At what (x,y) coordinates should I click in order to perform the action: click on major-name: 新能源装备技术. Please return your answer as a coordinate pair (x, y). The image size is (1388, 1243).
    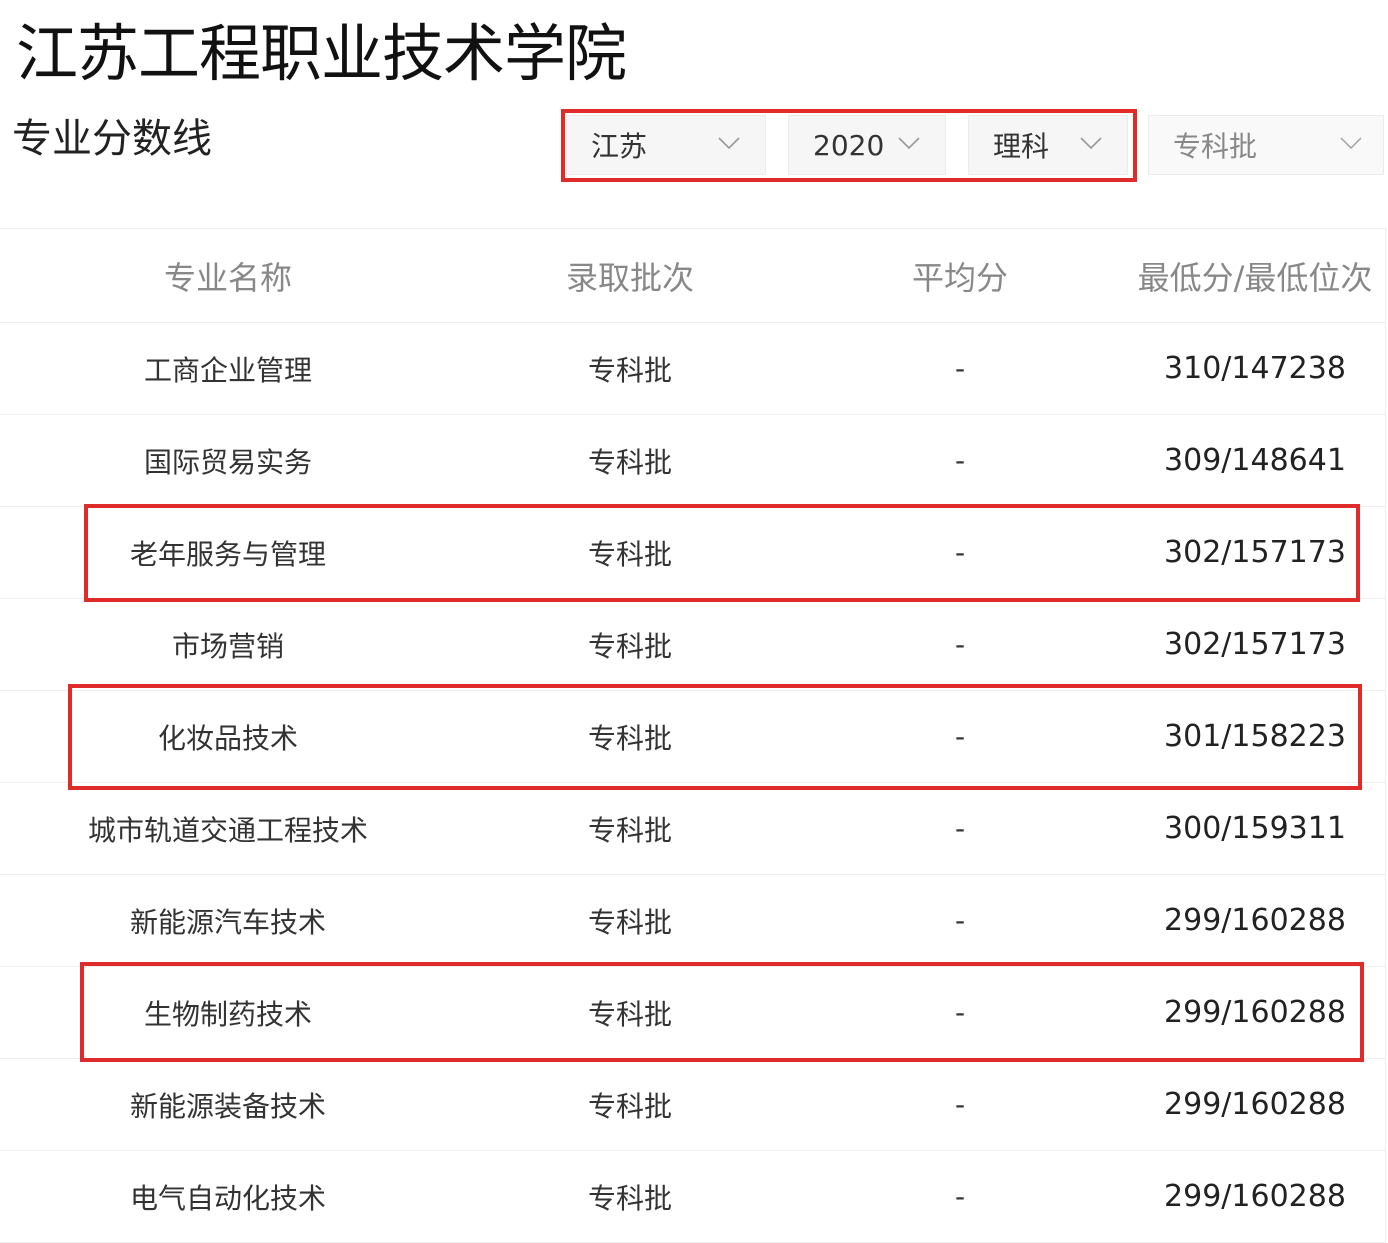
    Looking at the image, I should click on (227, 1106).